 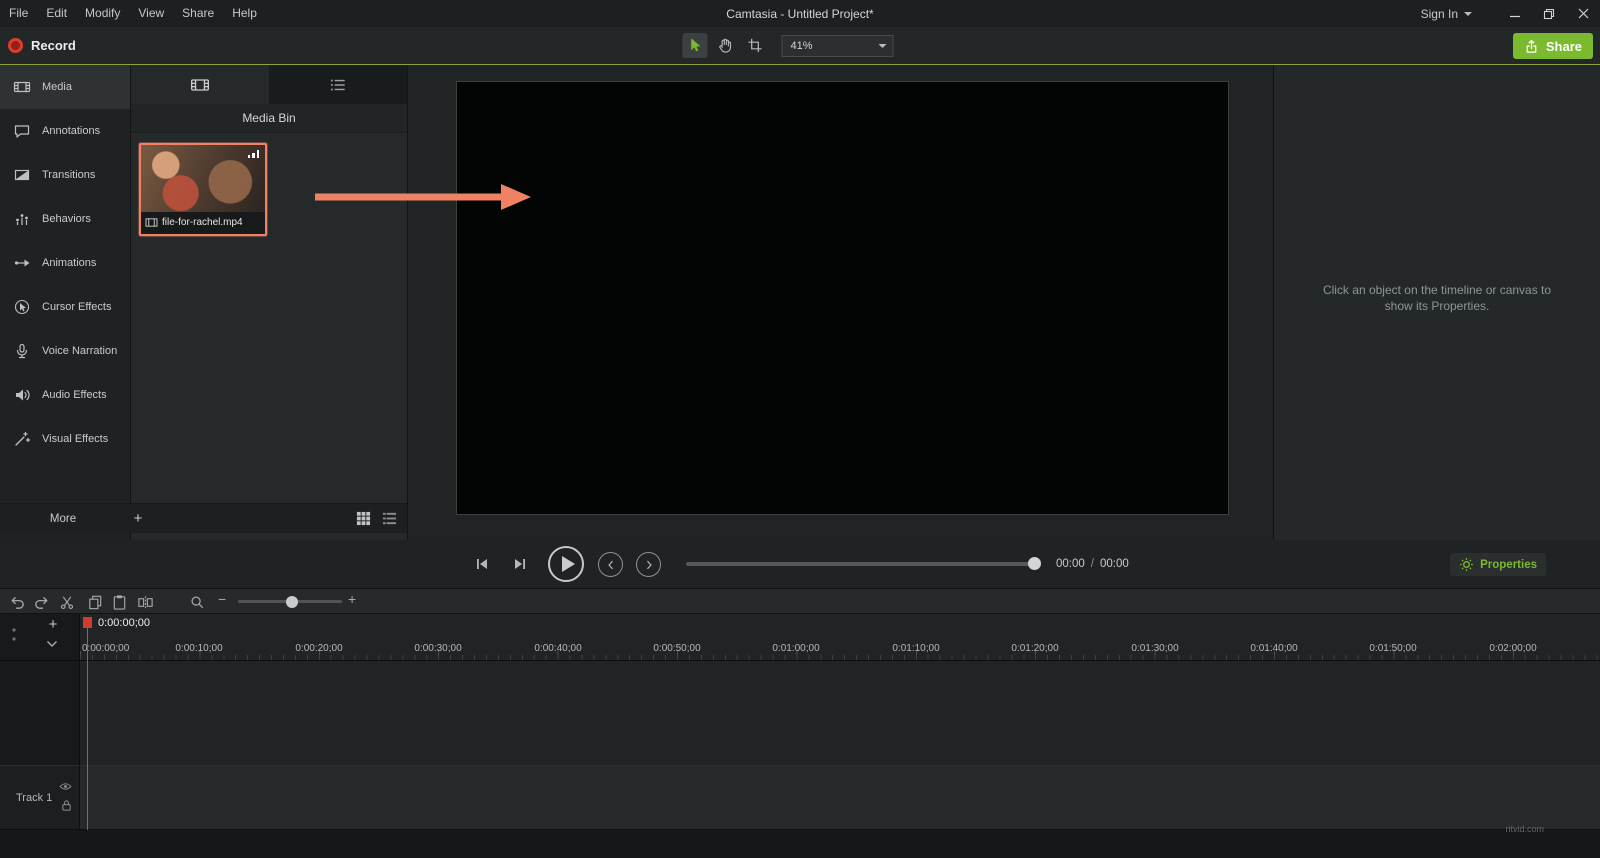 I want to click on speaker-icon, so click(x=22, y=395).